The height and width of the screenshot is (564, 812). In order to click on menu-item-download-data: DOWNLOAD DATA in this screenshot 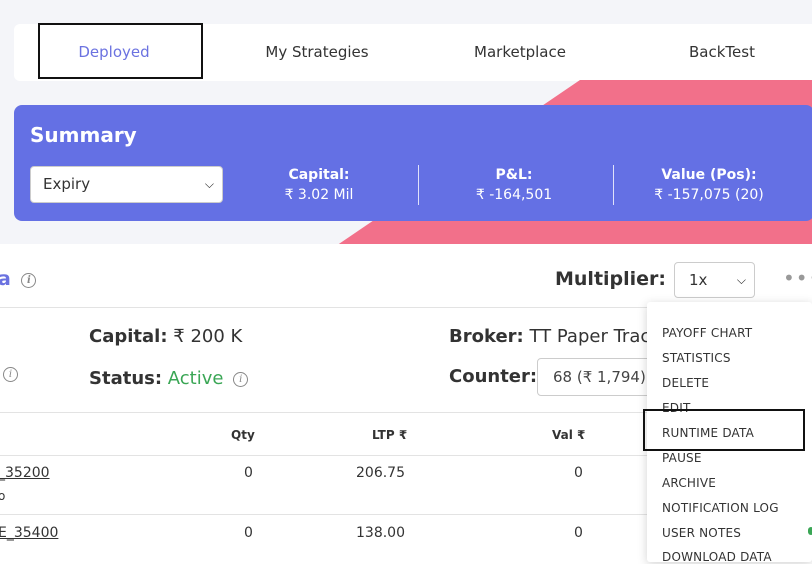, I will do `click(717, 557)`.